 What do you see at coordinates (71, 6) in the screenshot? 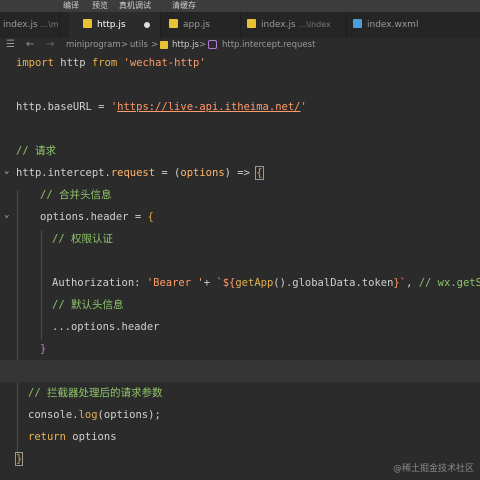
I see `menu-compile: 编译` at bounding box center [71, 6].